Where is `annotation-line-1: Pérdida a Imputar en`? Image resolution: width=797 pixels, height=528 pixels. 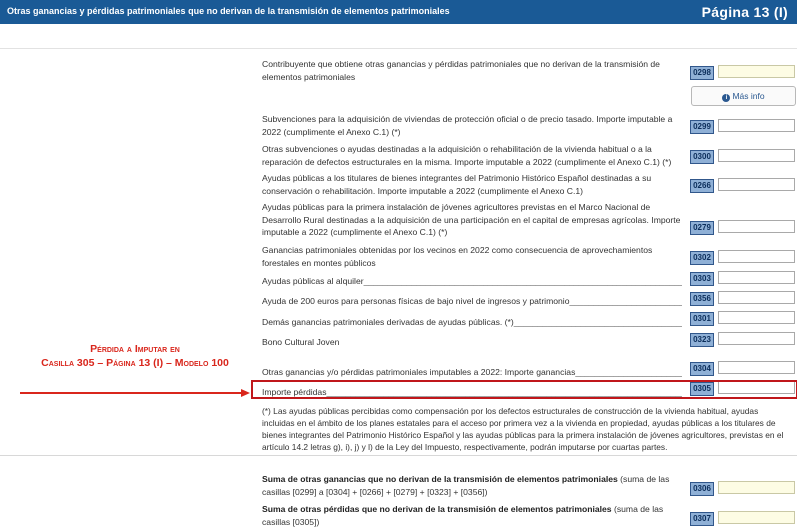
annotation-line-1: Pérdida a Imputar en is located at coordinates (135, 349).